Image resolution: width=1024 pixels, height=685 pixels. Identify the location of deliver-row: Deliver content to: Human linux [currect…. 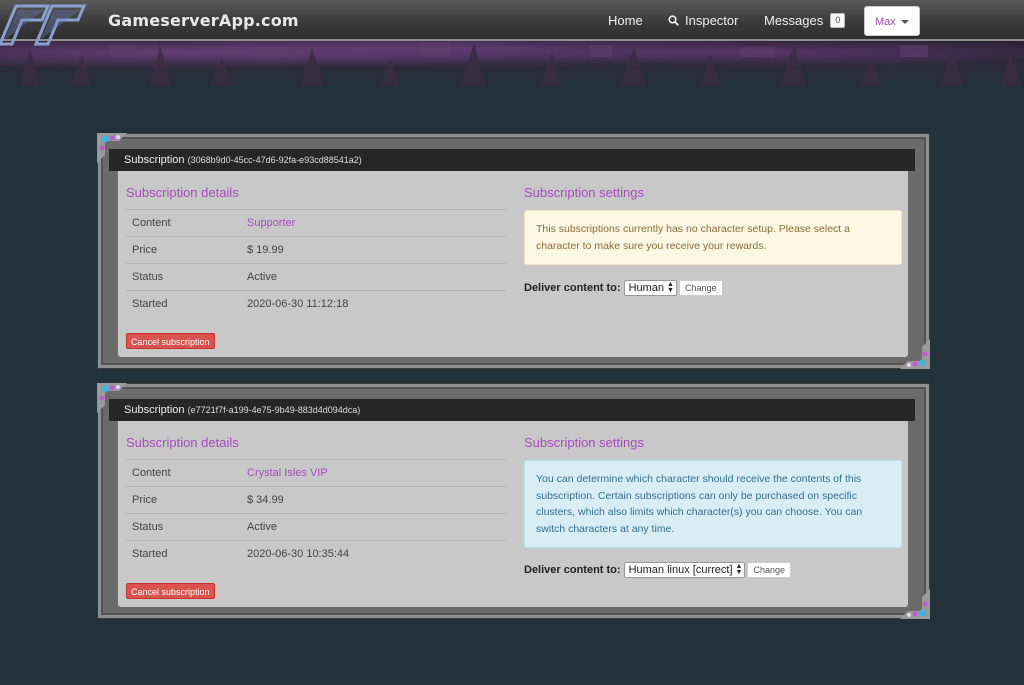
(657, 570).